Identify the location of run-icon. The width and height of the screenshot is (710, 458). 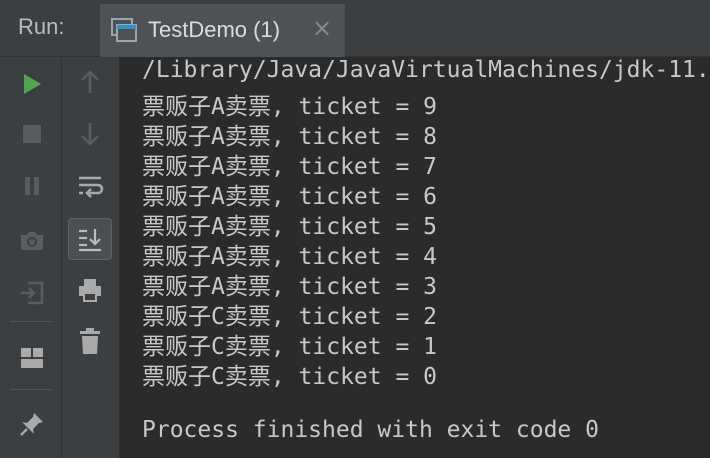
(32, 84).